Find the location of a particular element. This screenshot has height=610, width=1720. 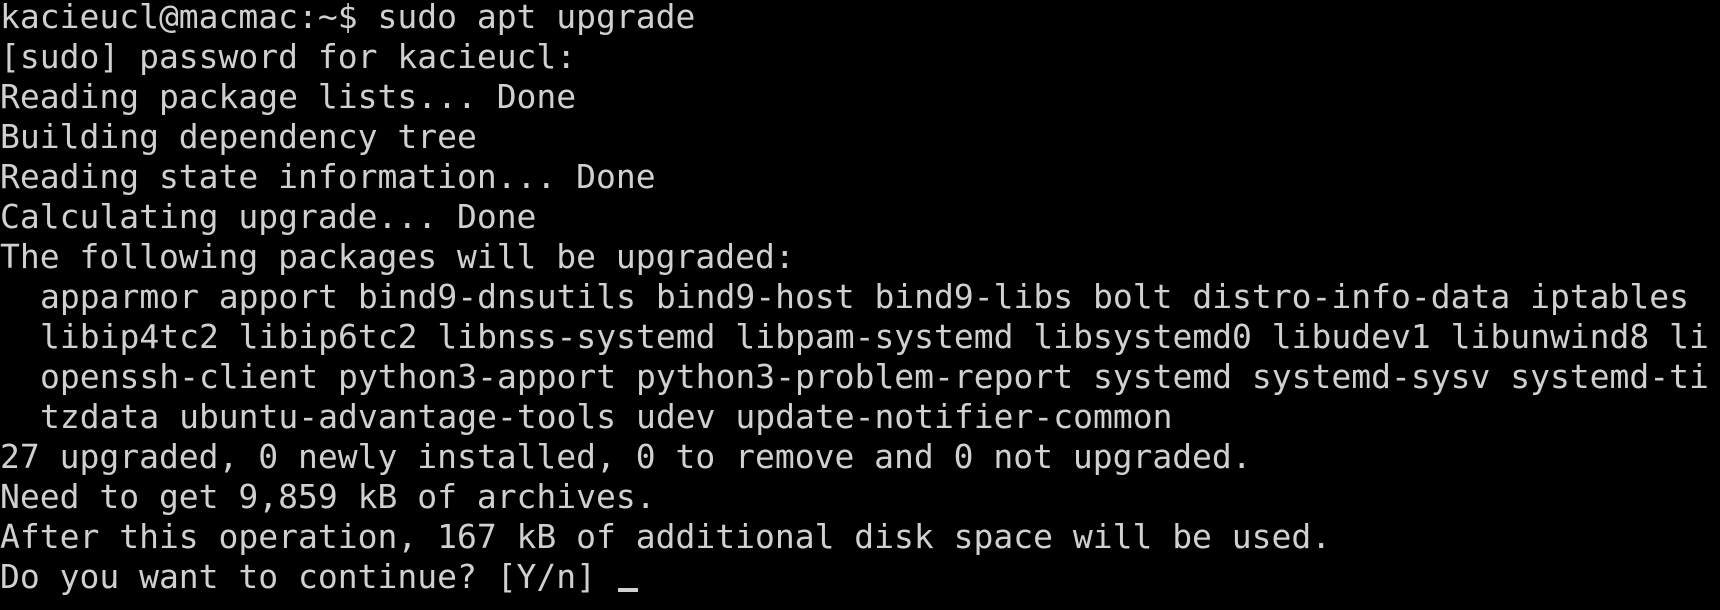

confirm-prompt-text: Do you want to continue? [Y/n] is located at coordinates (308, 576).